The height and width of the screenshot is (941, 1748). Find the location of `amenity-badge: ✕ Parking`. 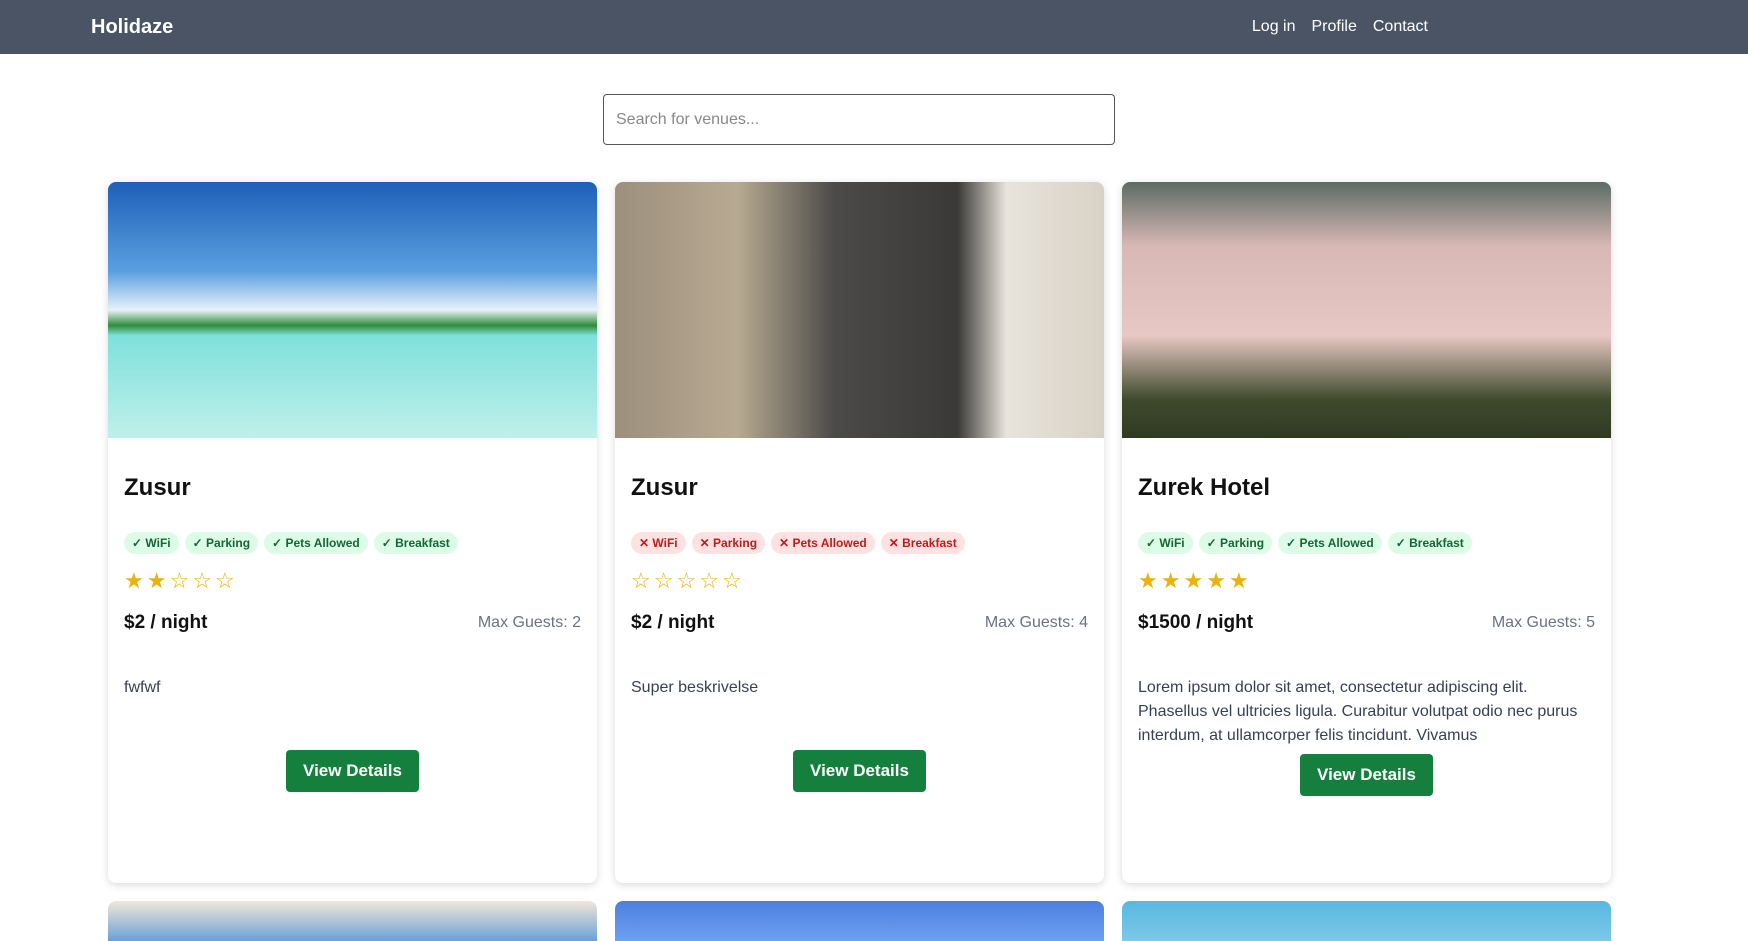

amenity-badge: ✕ Parking is located at coordinates (728, 543).